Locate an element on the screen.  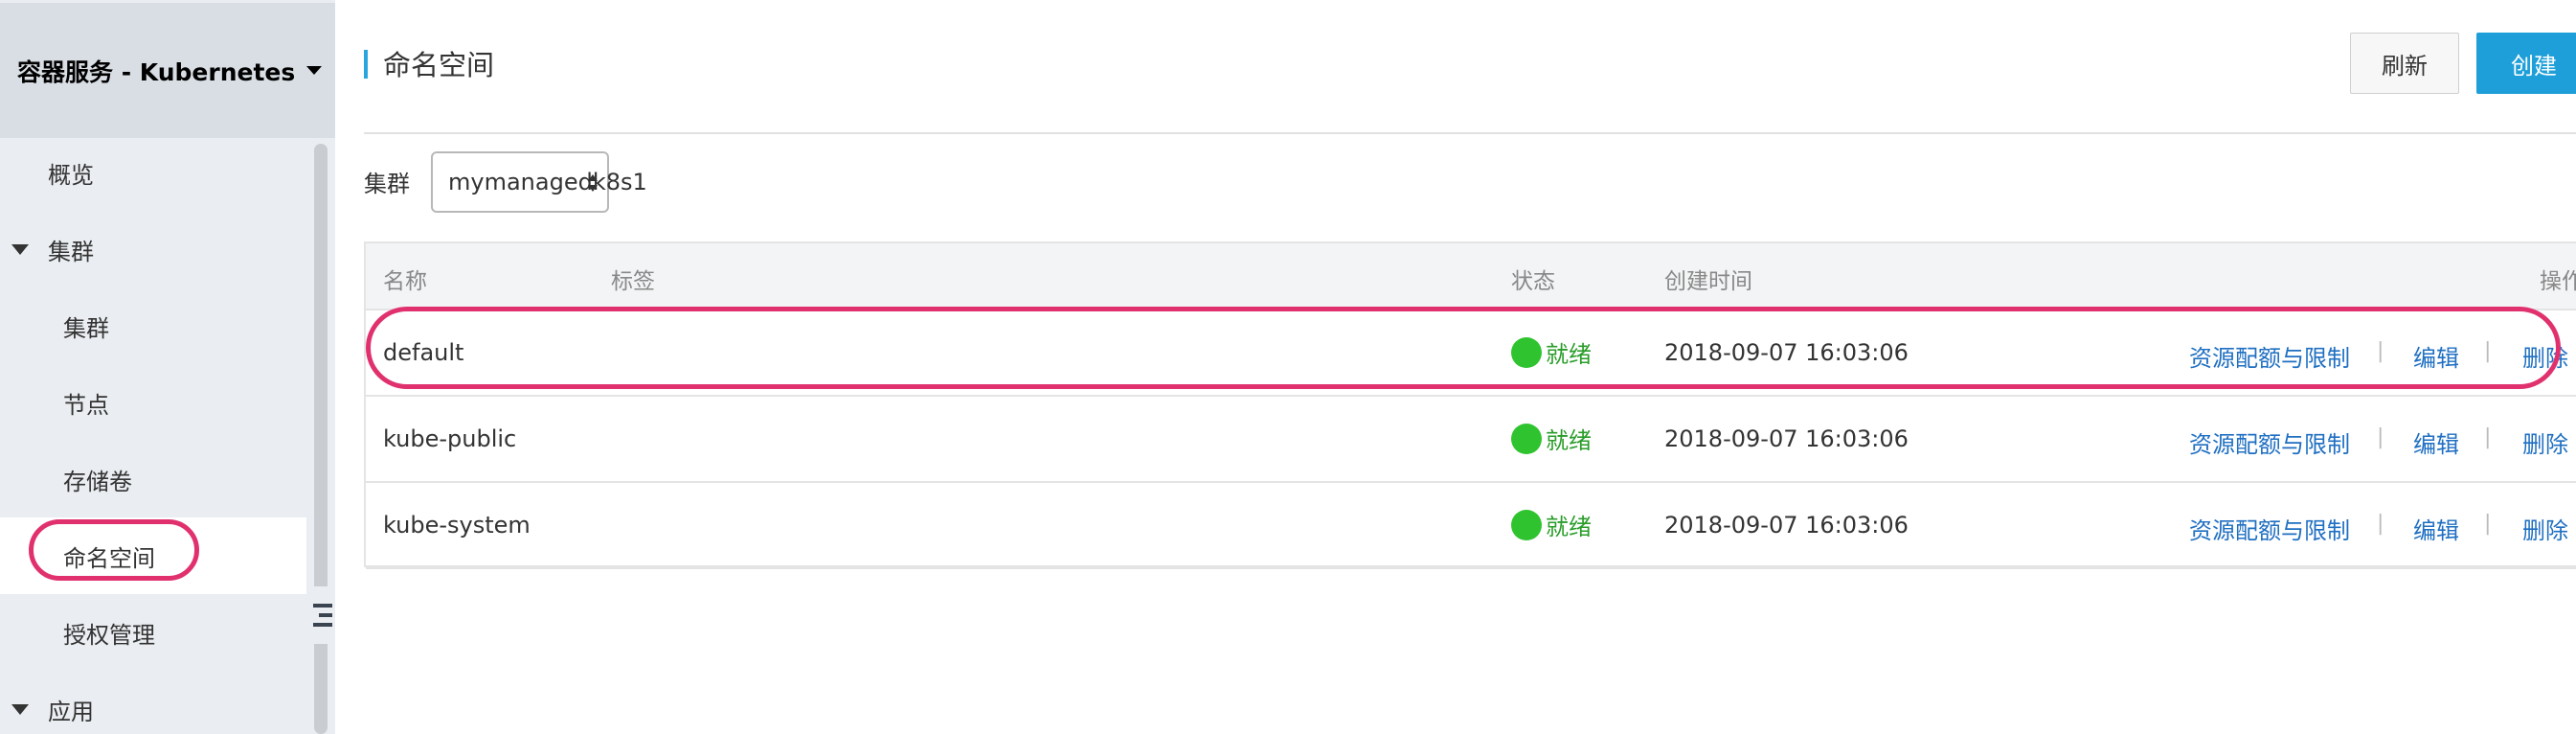
column-header-created: 创建时间 is located at coordinates (1708, 281).